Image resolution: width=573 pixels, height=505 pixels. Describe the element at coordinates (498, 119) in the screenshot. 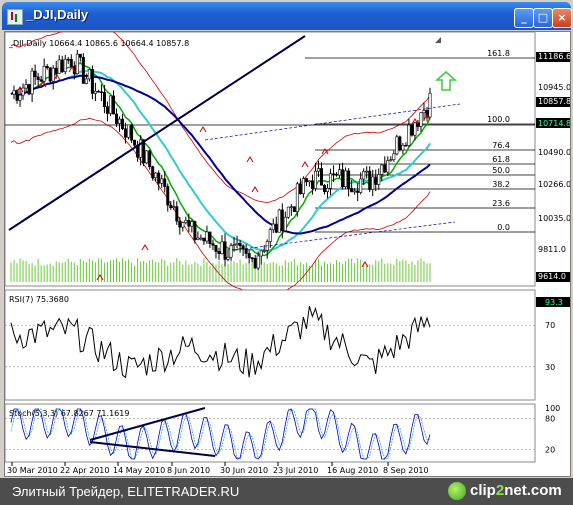

I see `fib-label: 100.0` at that location.